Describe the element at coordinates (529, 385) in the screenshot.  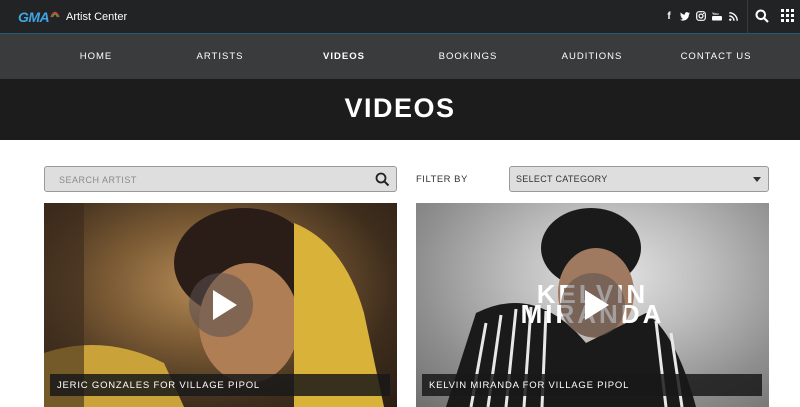
I see `video-title: KELVIN MIRANDA FOR VILLAGE PIPOL` at that location.